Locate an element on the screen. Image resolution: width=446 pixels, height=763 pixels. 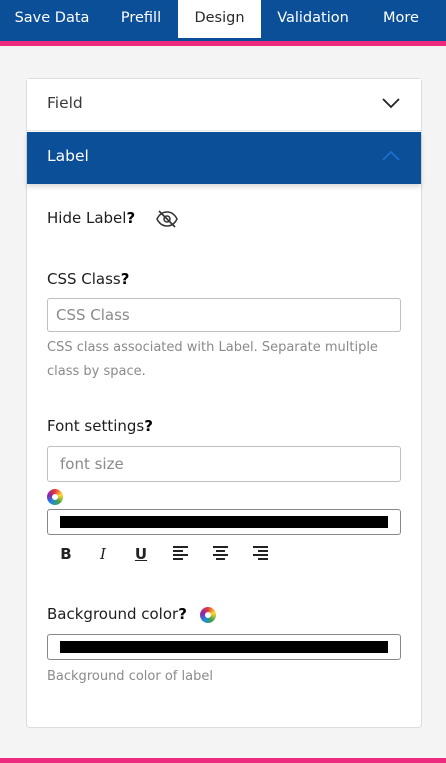
background-color-help-text: Background color of label is located at coordinates (130, 676).